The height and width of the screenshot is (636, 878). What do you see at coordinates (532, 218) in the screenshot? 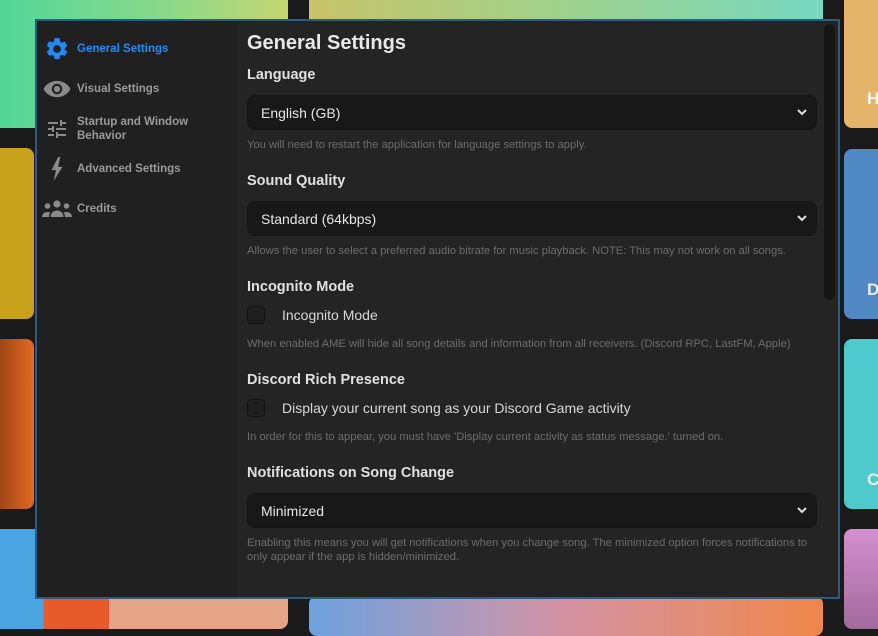
I see `sound-quality-select: Standard (64kbps)` at bounding box center [532, 218].